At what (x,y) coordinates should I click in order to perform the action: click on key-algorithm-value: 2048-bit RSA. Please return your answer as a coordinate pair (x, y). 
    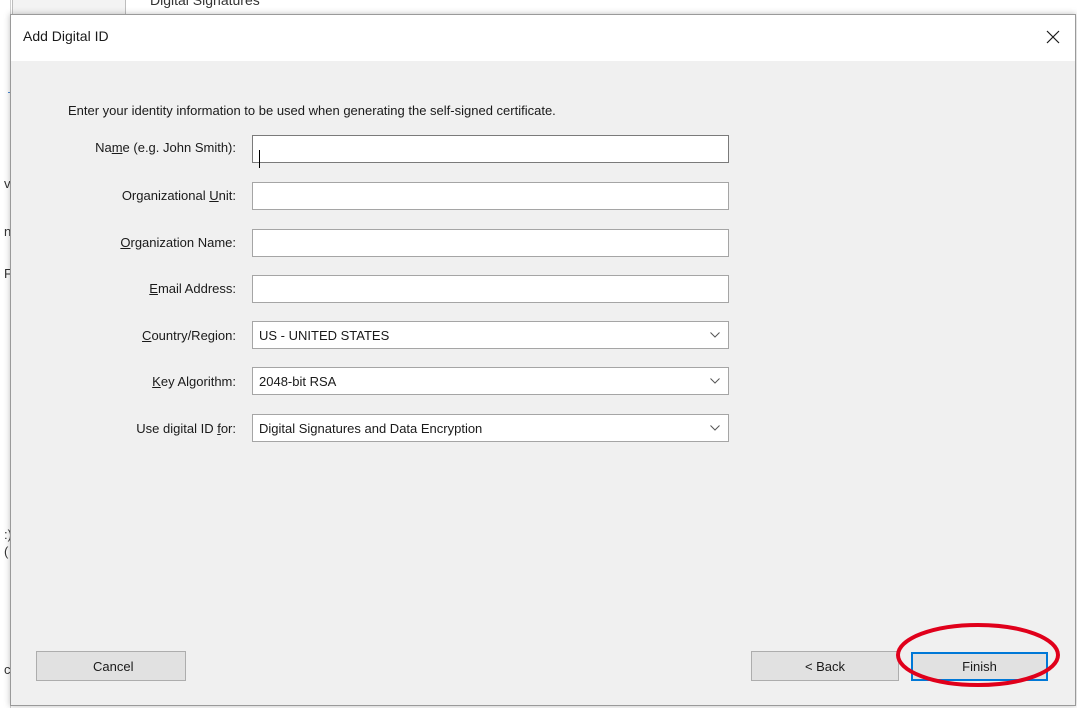
    Looking at the image, I should click on (298, 381).